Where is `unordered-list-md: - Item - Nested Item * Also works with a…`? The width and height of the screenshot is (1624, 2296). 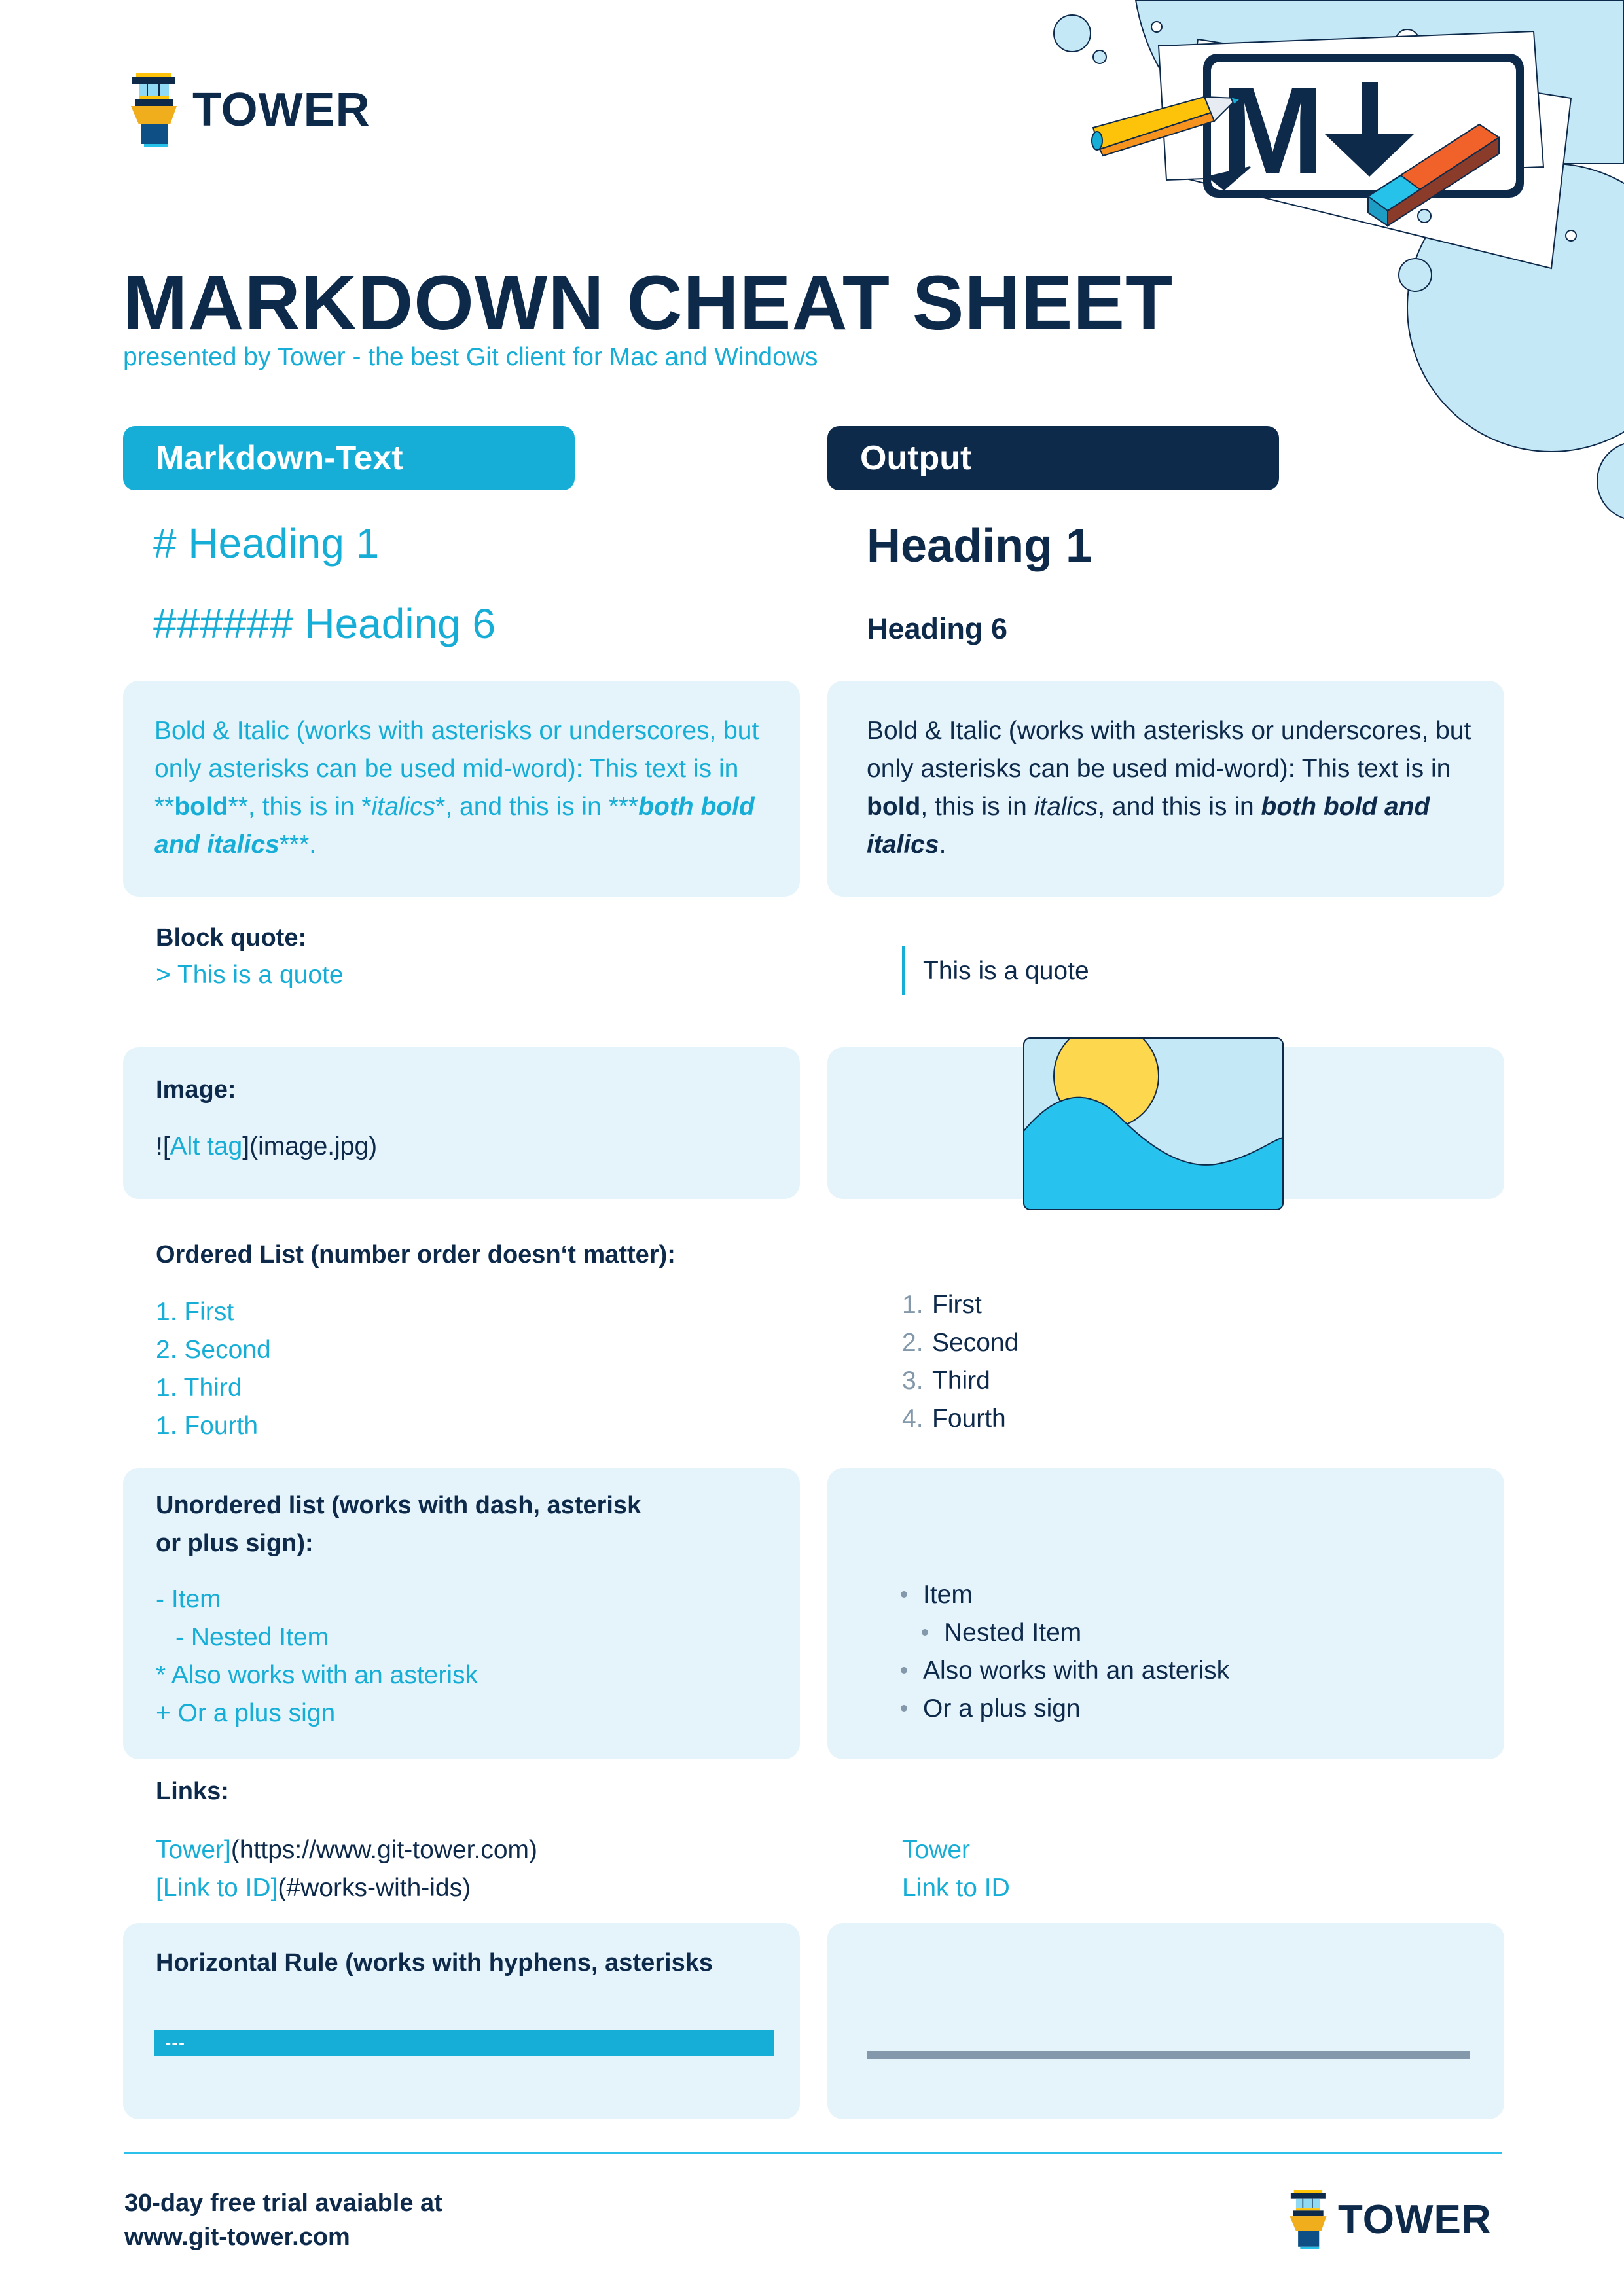
unordered-list-md: - Item - Nested Item * Also works with a… is located at coordinates (317, 1656).